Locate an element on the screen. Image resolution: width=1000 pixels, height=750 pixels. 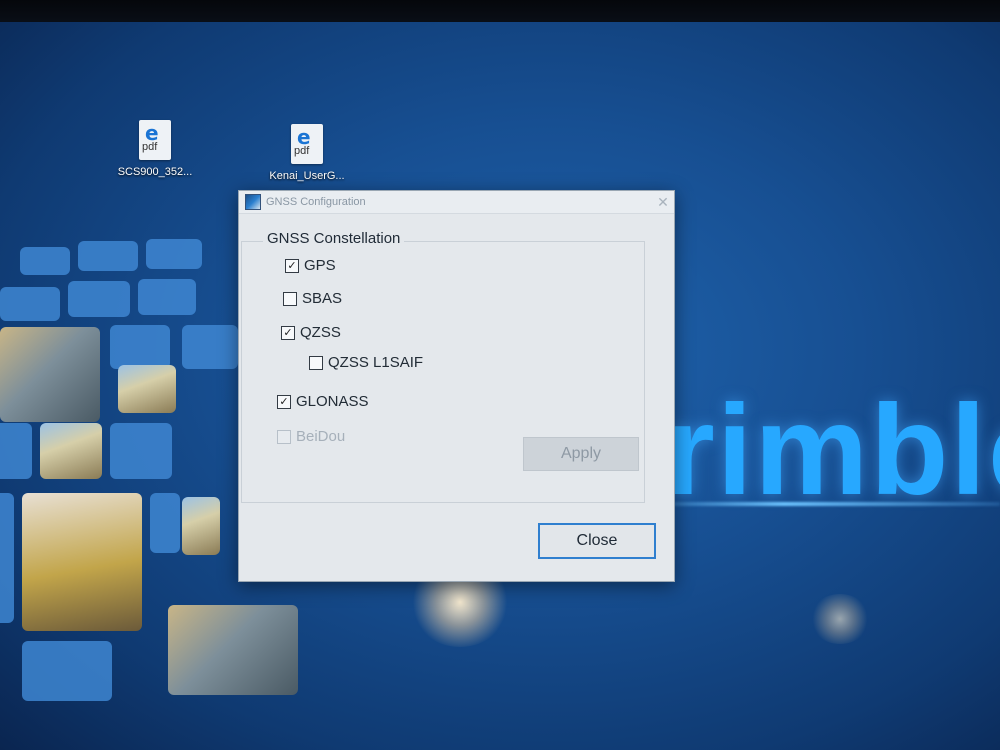
dialog-titlebar: GNSS Configuration ✕ is located at coordinates (456, 202).